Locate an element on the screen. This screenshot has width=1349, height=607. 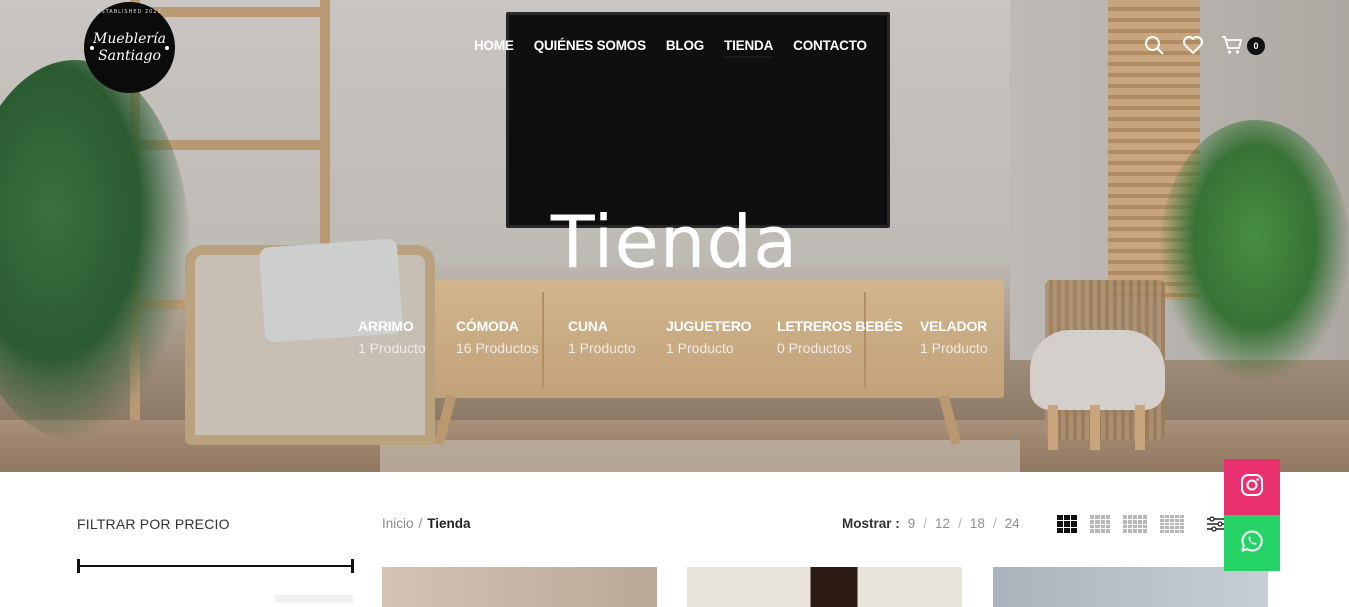
category-count: 0 Productos is located at coordinates (814, 348).